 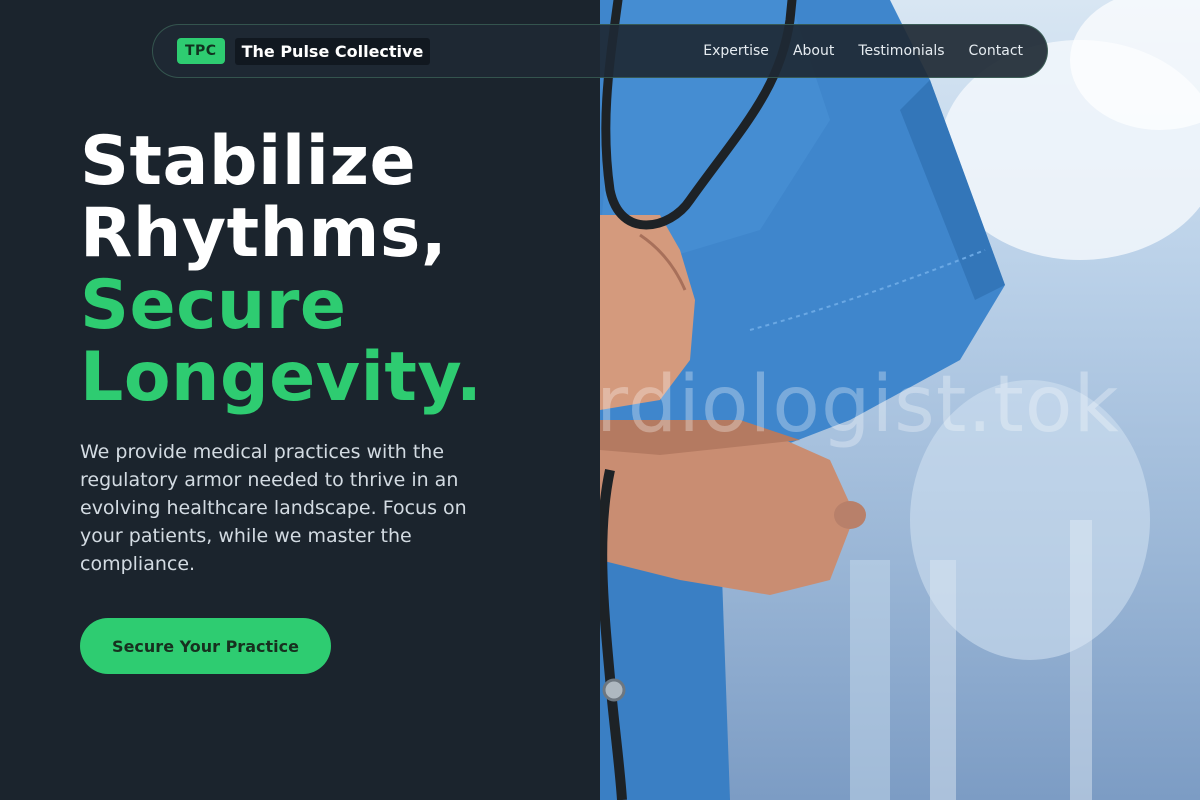 What do you see at coordinates (281, 377) in the screenshot?
I see `headline-line-4: Longevity.` at bounding box center [281, 377].